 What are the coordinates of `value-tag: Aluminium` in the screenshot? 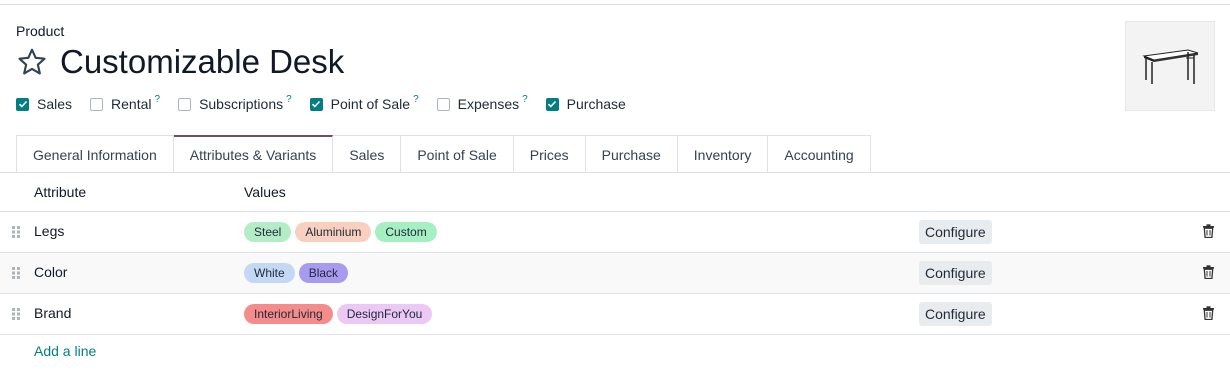 It's located at (333, 232).